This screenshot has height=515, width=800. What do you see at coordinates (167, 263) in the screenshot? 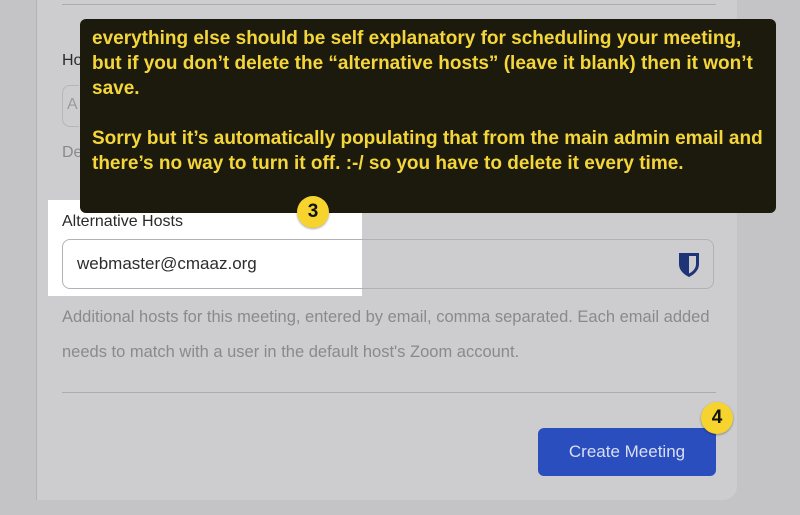
I see `alt-hosts-value: webmaster@cmaaz.org` at bounding box center [167, 263].